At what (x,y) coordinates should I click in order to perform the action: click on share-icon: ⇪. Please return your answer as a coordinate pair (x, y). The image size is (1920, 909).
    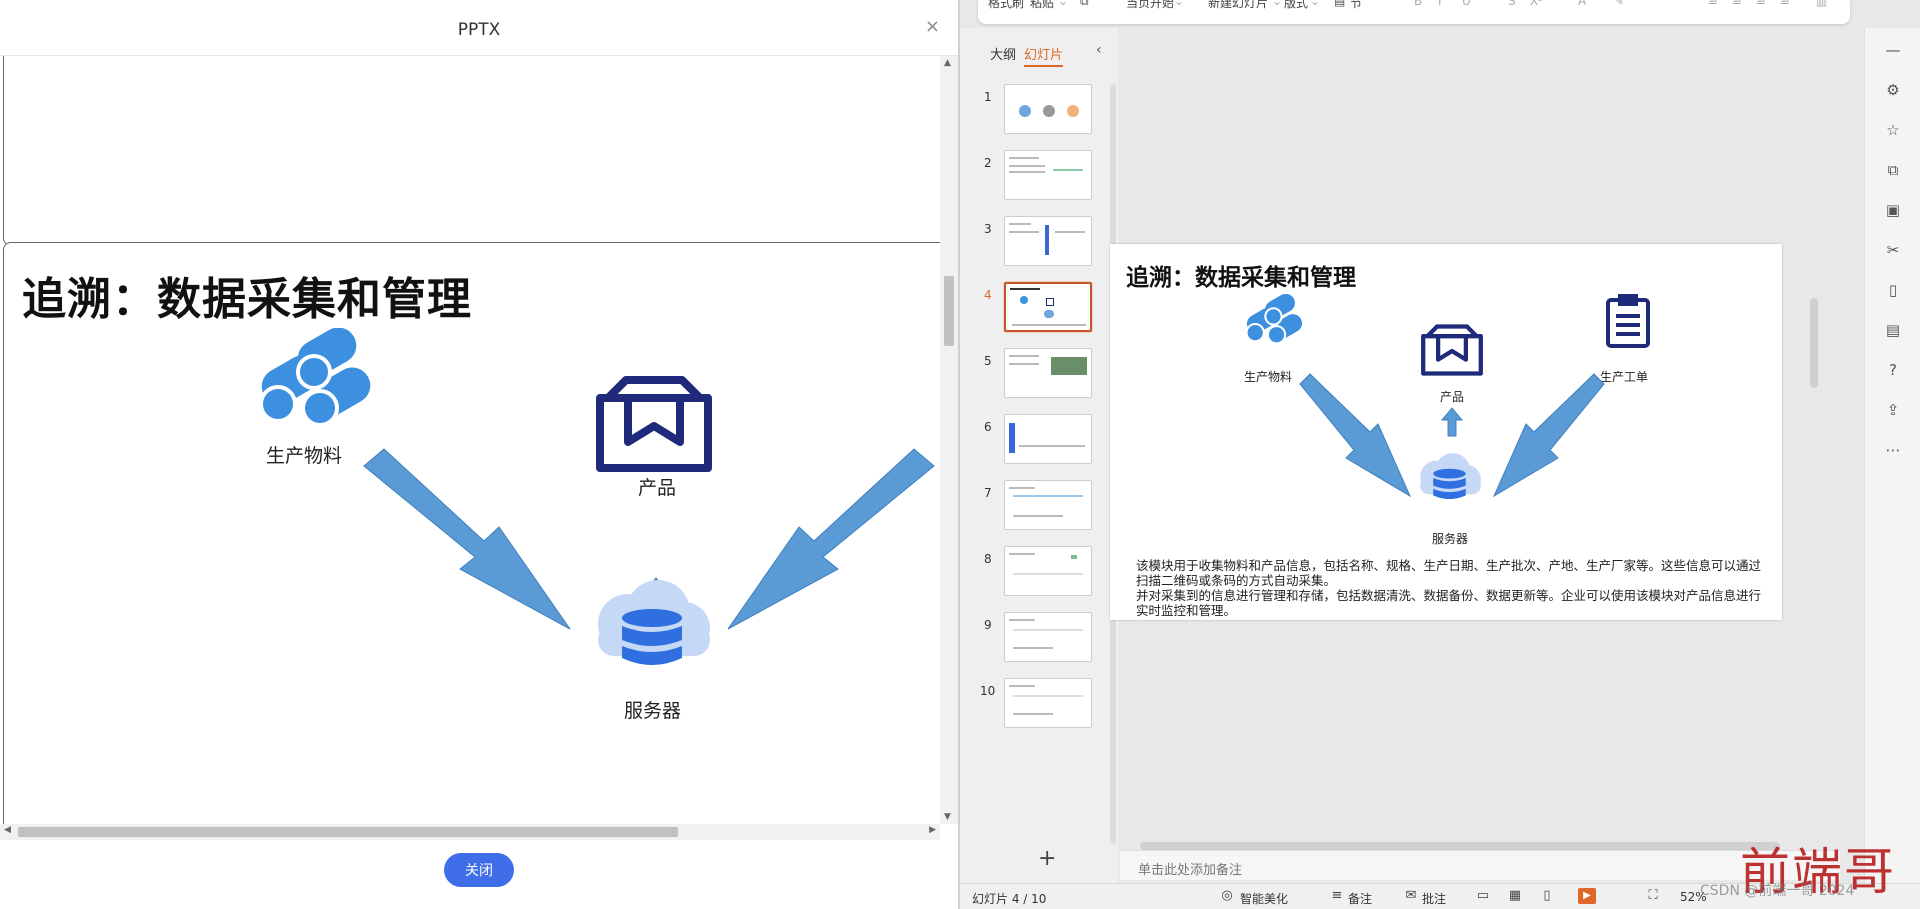
    Looking at the image, I should click on (1893, 410).